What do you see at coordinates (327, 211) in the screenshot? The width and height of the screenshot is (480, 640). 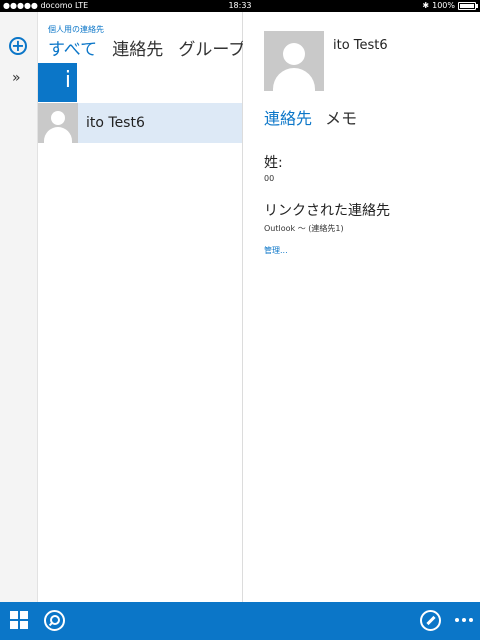 I see `linked-contacts-label: リンクされた連絡先` at bounding box center [327, 211].